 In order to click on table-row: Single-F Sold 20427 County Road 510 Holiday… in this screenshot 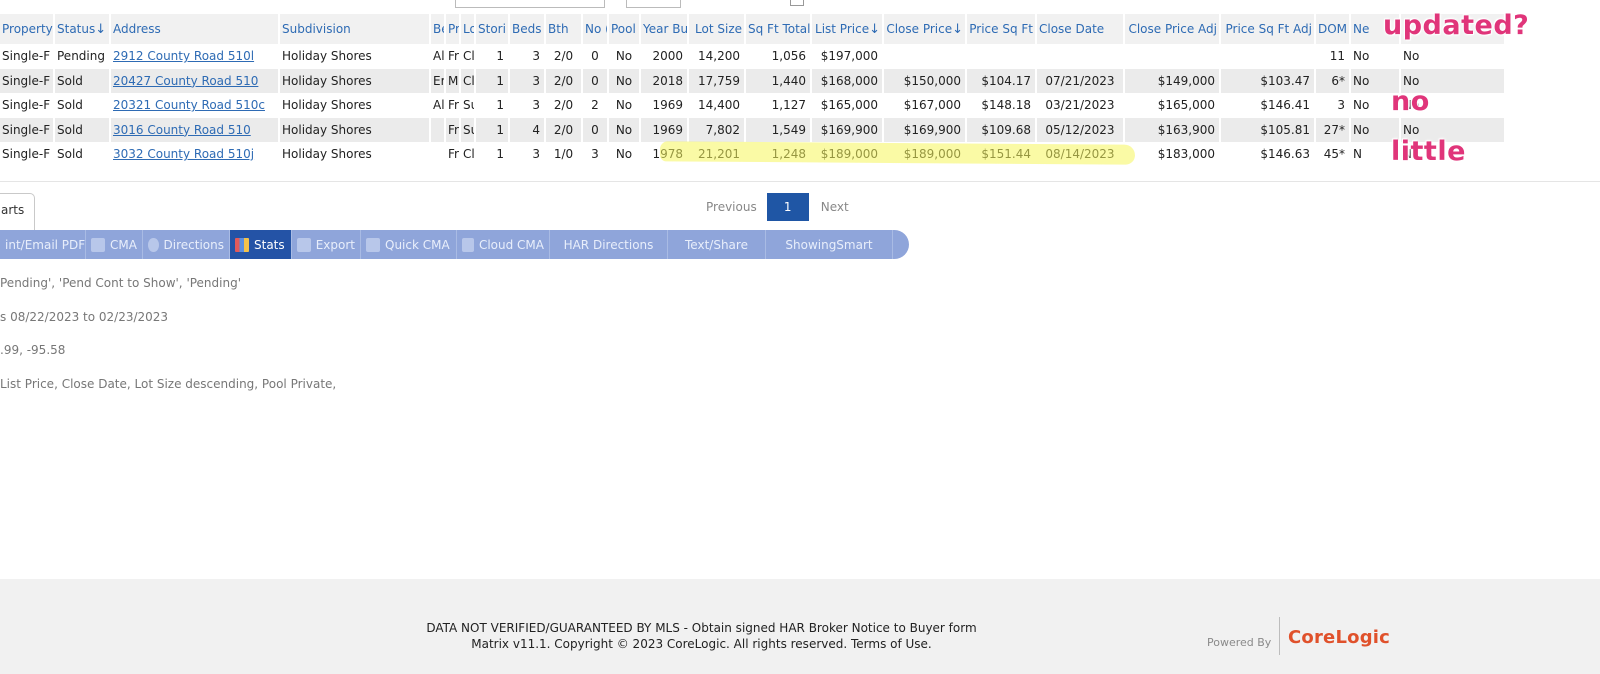, I will do `click(752, 80)`.